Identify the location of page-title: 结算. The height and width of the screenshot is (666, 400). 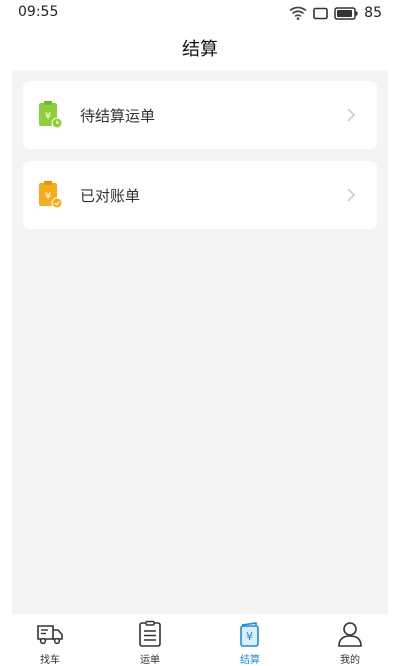
(200, 49).